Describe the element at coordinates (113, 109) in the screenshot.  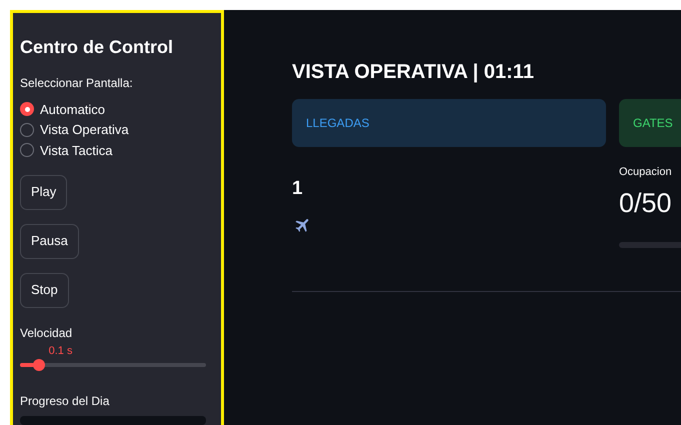
I see `radio-option: Automatico` at that location.